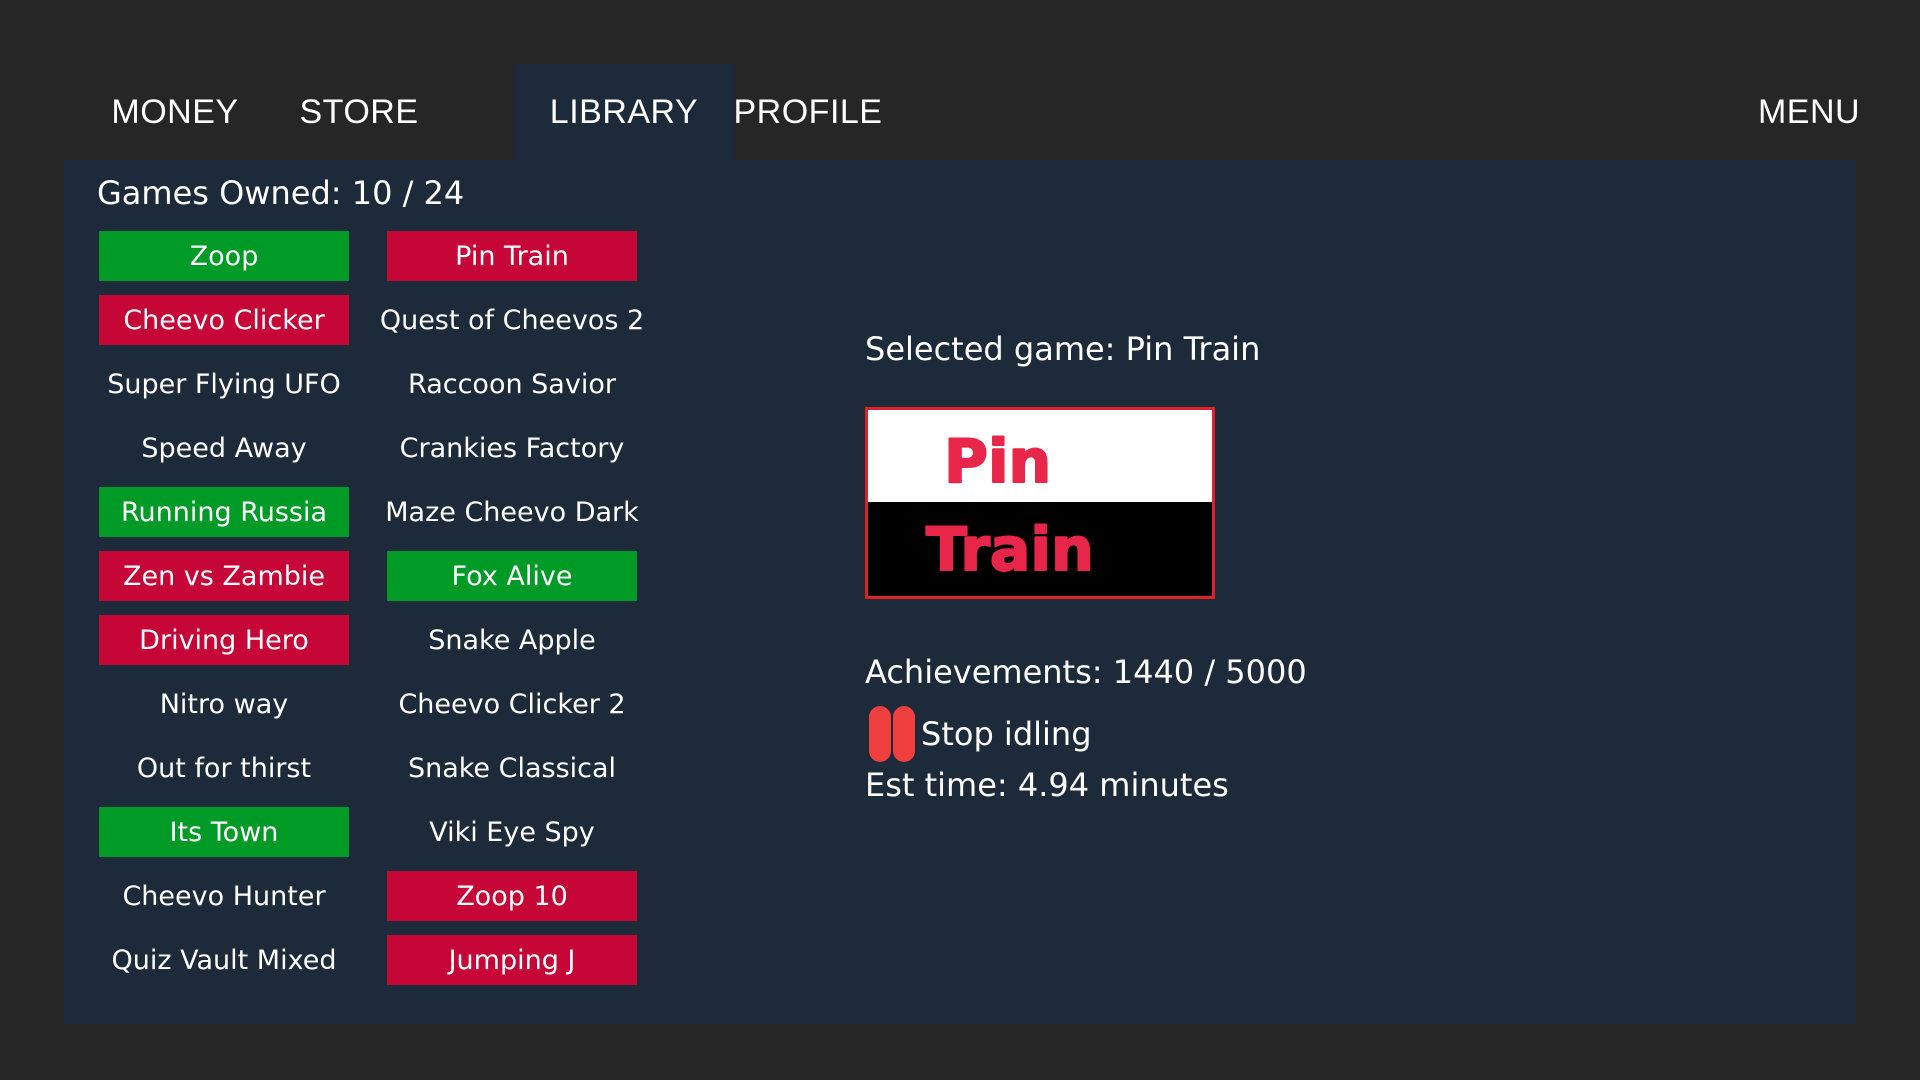  Describe the element at coordinates (224, 704) in the screenshot. I see `game-item: Nitro way` at that location.